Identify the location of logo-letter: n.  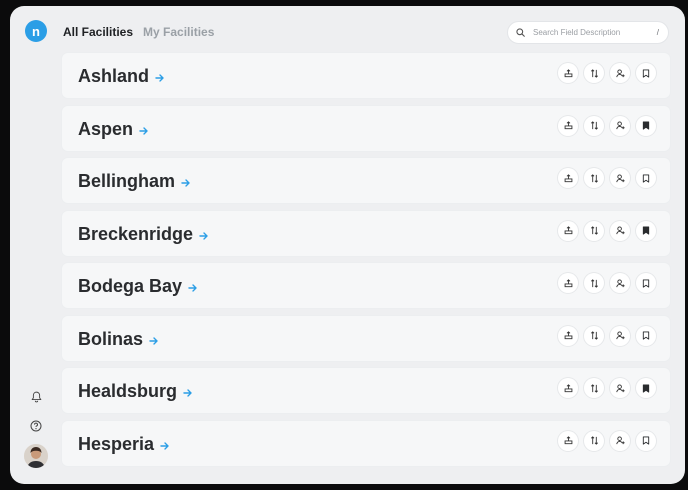
(36, 31).